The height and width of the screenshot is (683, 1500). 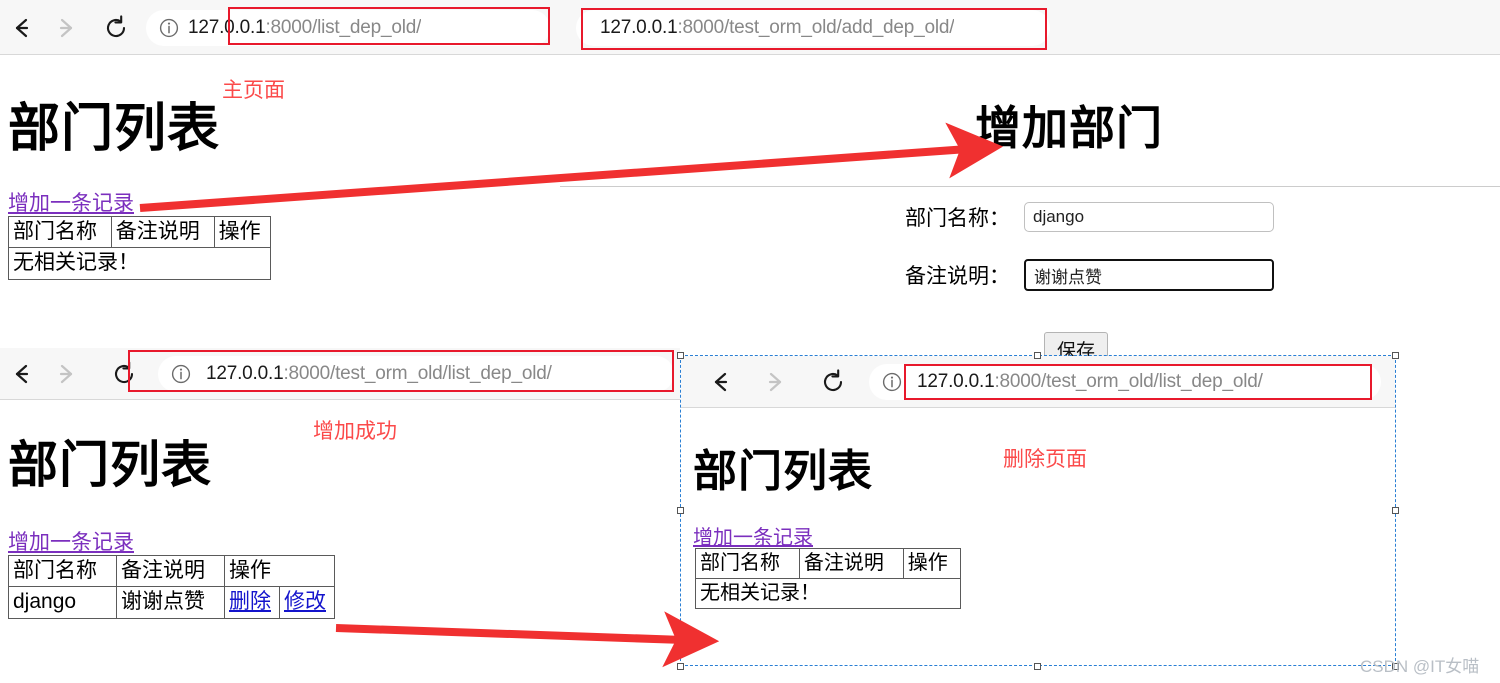 I want to click on form-divider, so click(x=1030, y=186).